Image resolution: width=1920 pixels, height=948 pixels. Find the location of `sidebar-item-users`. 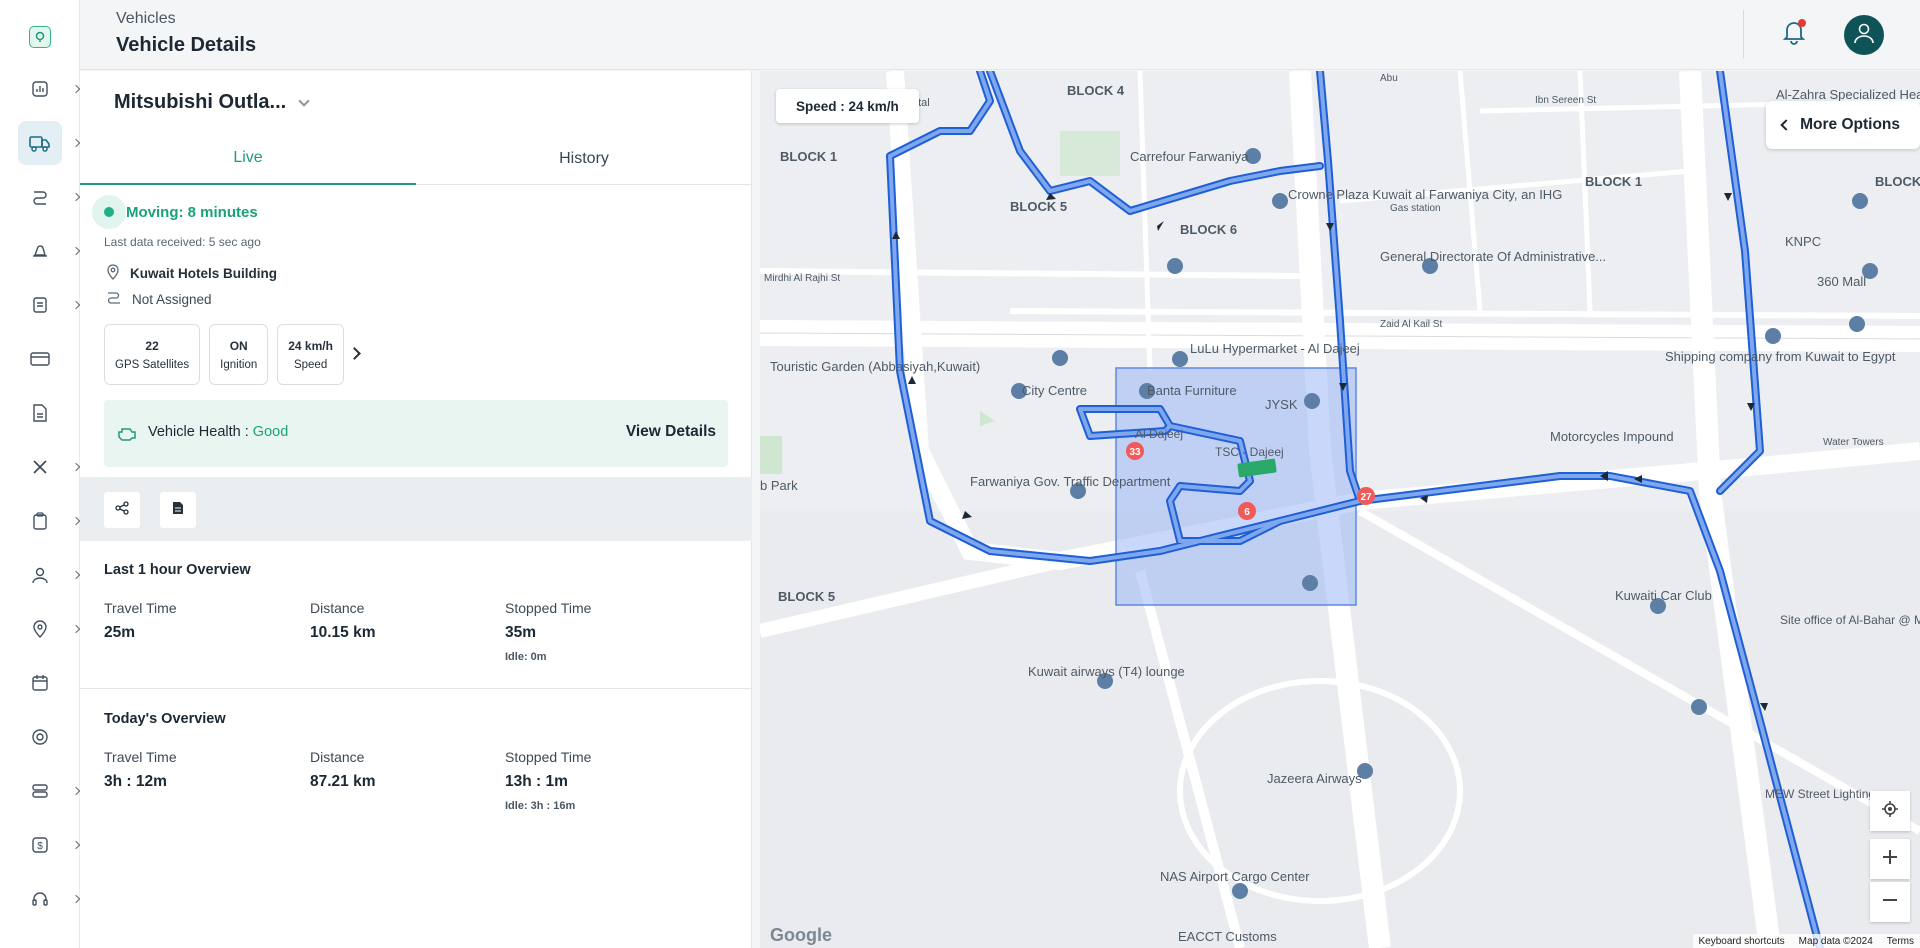

sidebar-item-users is located at coordinates (40, 575).